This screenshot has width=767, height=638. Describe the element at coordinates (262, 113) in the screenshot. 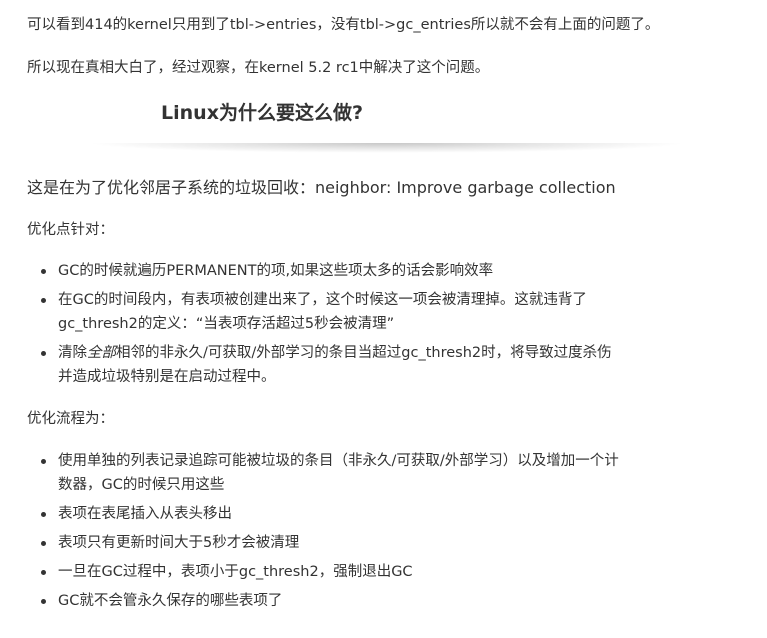

I see `section-heading: Linux为什么要这么做?` at that location.